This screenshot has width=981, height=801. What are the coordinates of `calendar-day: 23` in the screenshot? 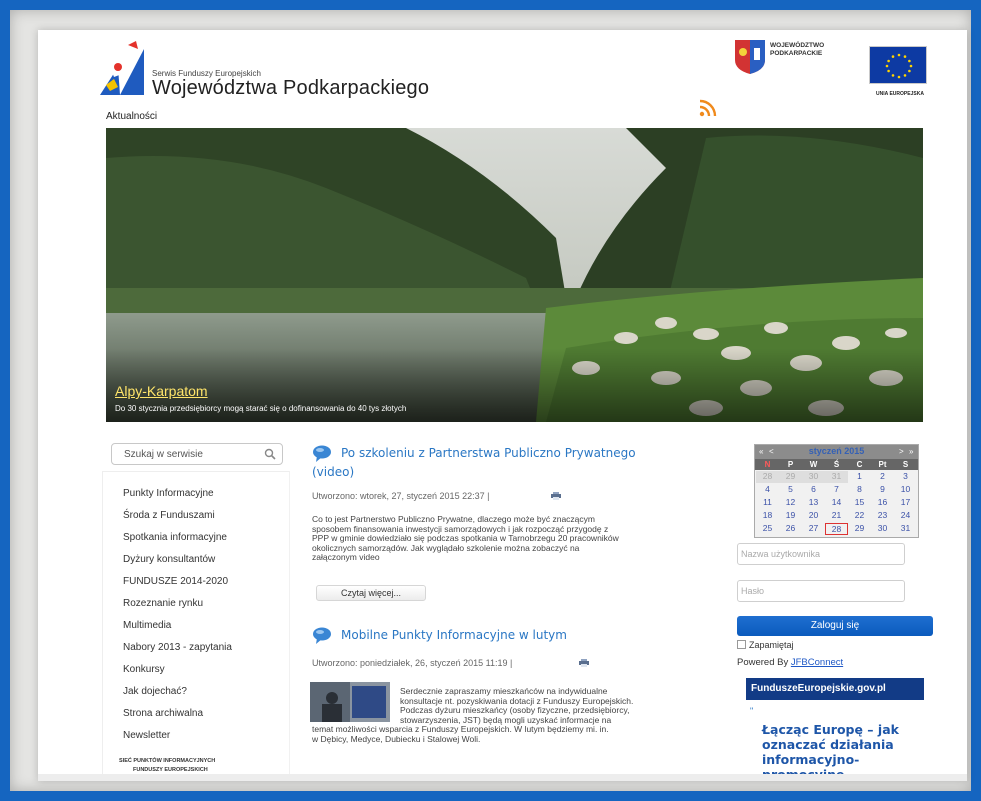 It's located at (882, 516).